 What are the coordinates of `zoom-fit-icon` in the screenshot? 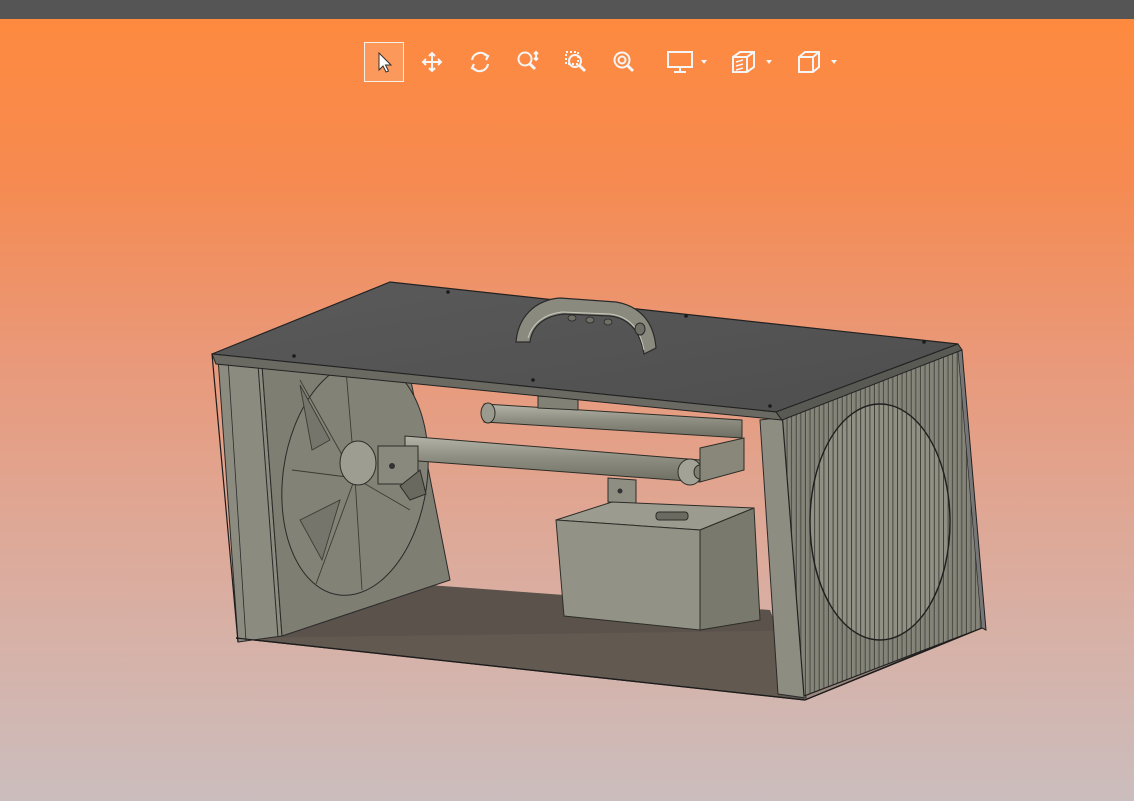 It's located at (624, 62).